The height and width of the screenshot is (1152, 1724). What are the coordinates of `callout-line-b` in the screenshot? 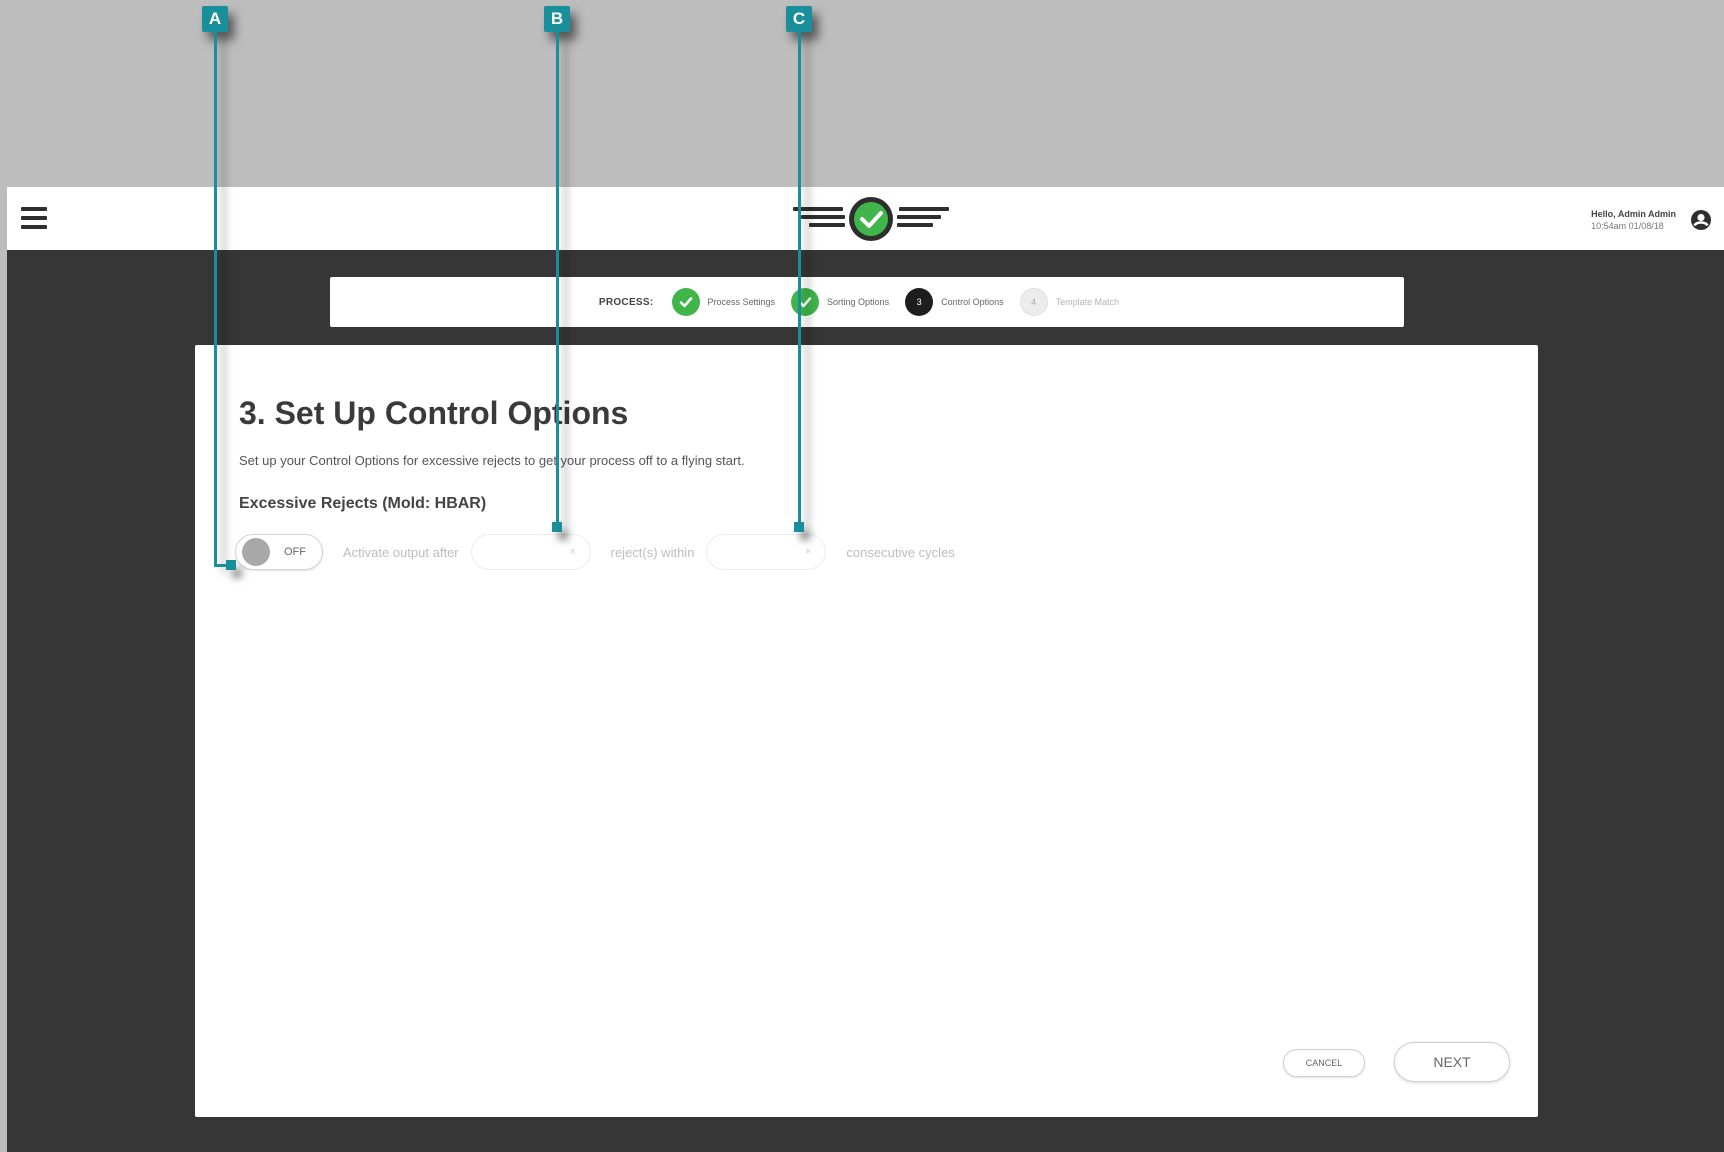 It's located at (557, 278).